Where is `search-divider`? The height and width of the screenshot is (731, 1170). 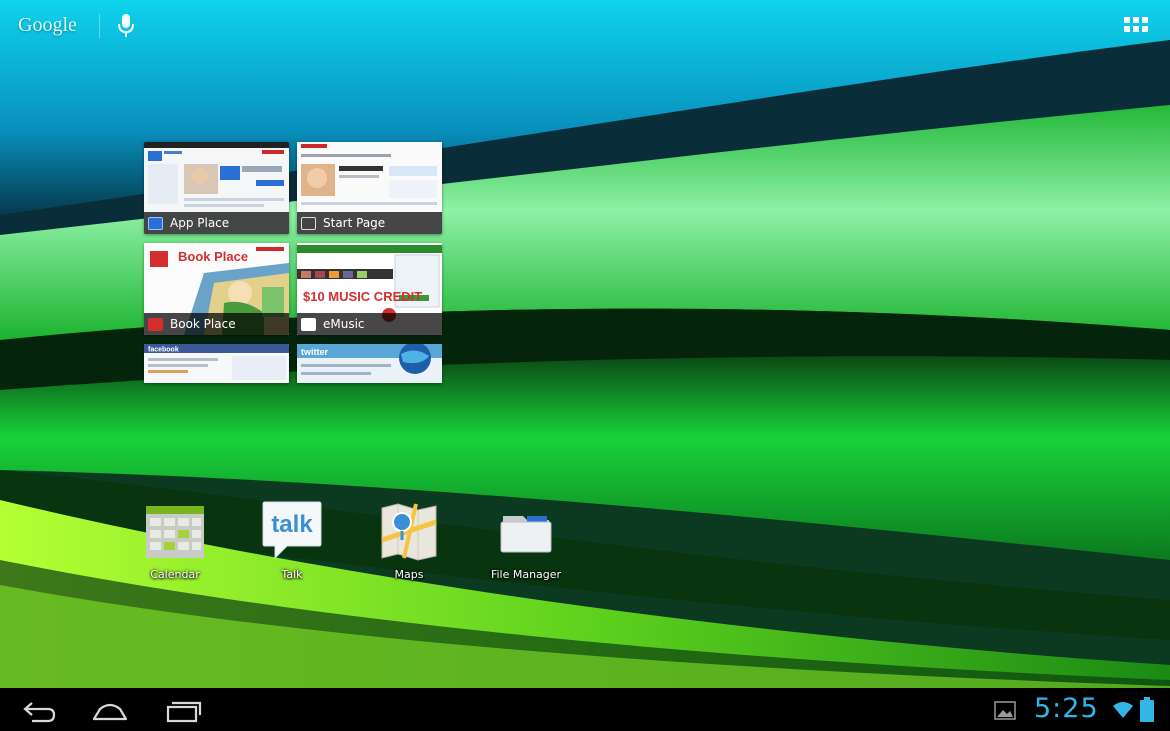 search-divider is located at coordinates (99, 26).